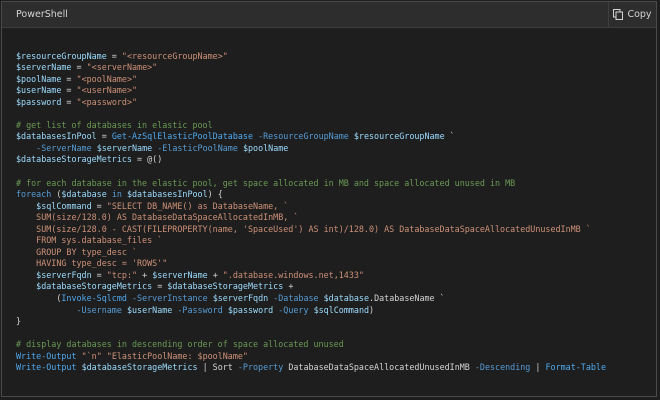  What do you see at coordinates (114, 124) in the screenshot?
I see `code-token: # get list of databases in elastic pool` at bounding box center [114, 124].